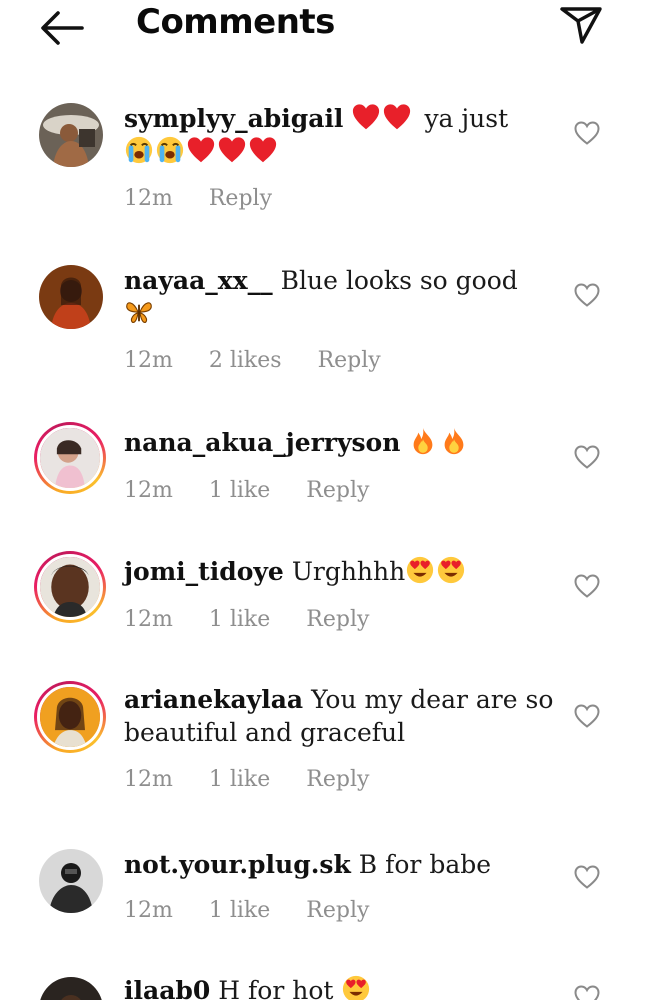 The width and height of the screenshot is (648, 1000). I want to click on comment-item: symplyy_abigail ya just 12m Reply, so click(324, 161).